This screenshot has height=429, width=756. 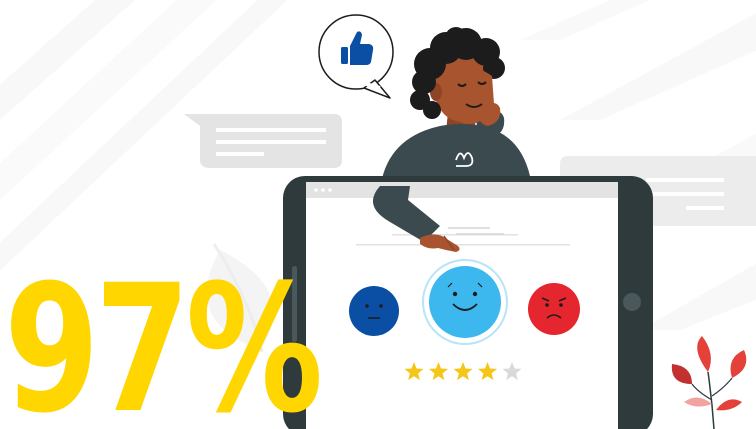 What do you see at coordinates (554, 309) in the screenshot?
I see `sad-face-icon` at bounding box center [554, 309].